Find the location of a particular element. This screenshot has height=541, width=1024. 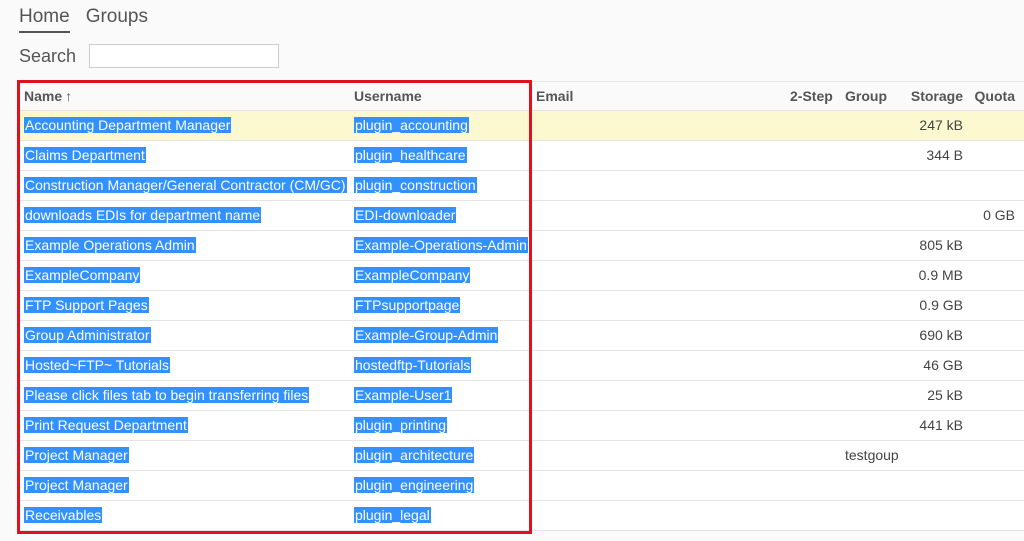

cell-name-text: Accounting Department Manager is located at coordinates (128, 125).